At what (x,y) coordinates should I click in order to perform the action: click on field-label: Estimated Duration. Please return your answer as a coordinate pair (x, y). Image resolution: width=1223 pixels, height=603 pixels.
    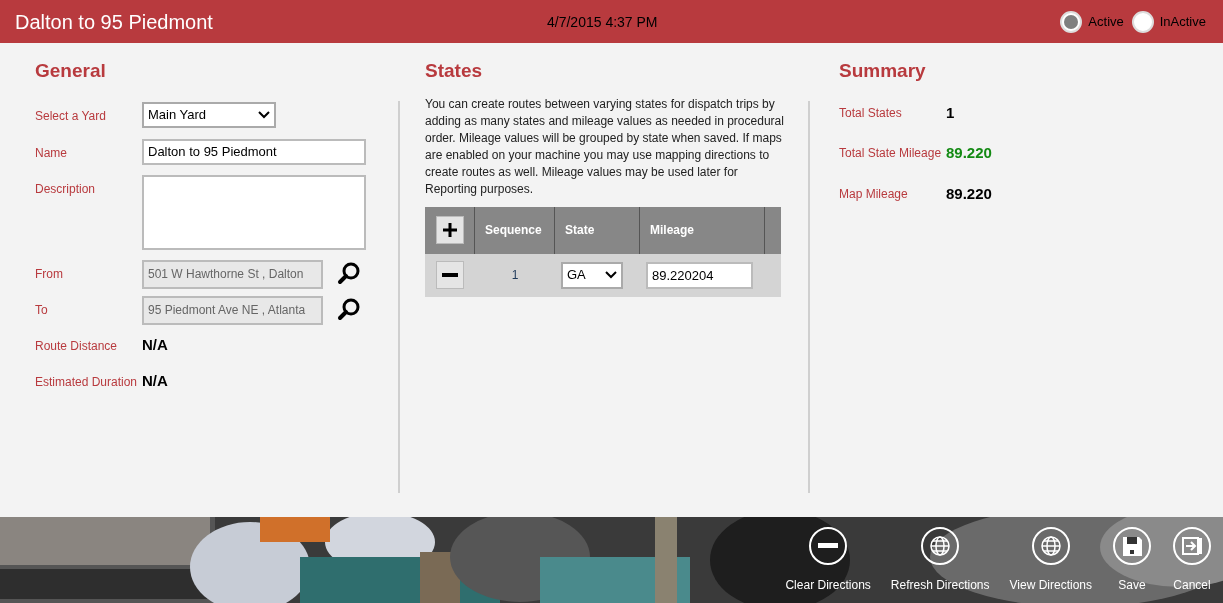
    Looking at the image, I should click on (87, 382).